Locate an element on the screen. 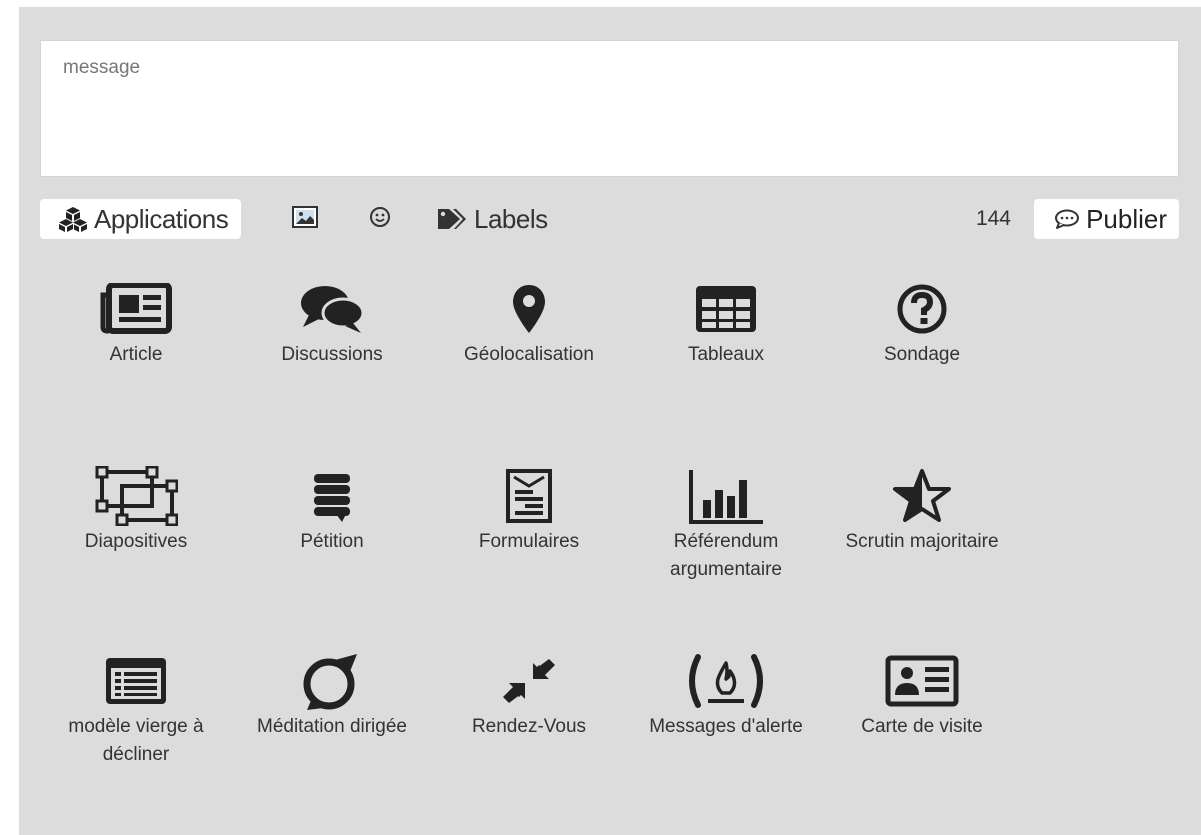 The height and width of the screenshot is (835, 1201). app-label: Carte de visite is located at coordinates (922, 726).